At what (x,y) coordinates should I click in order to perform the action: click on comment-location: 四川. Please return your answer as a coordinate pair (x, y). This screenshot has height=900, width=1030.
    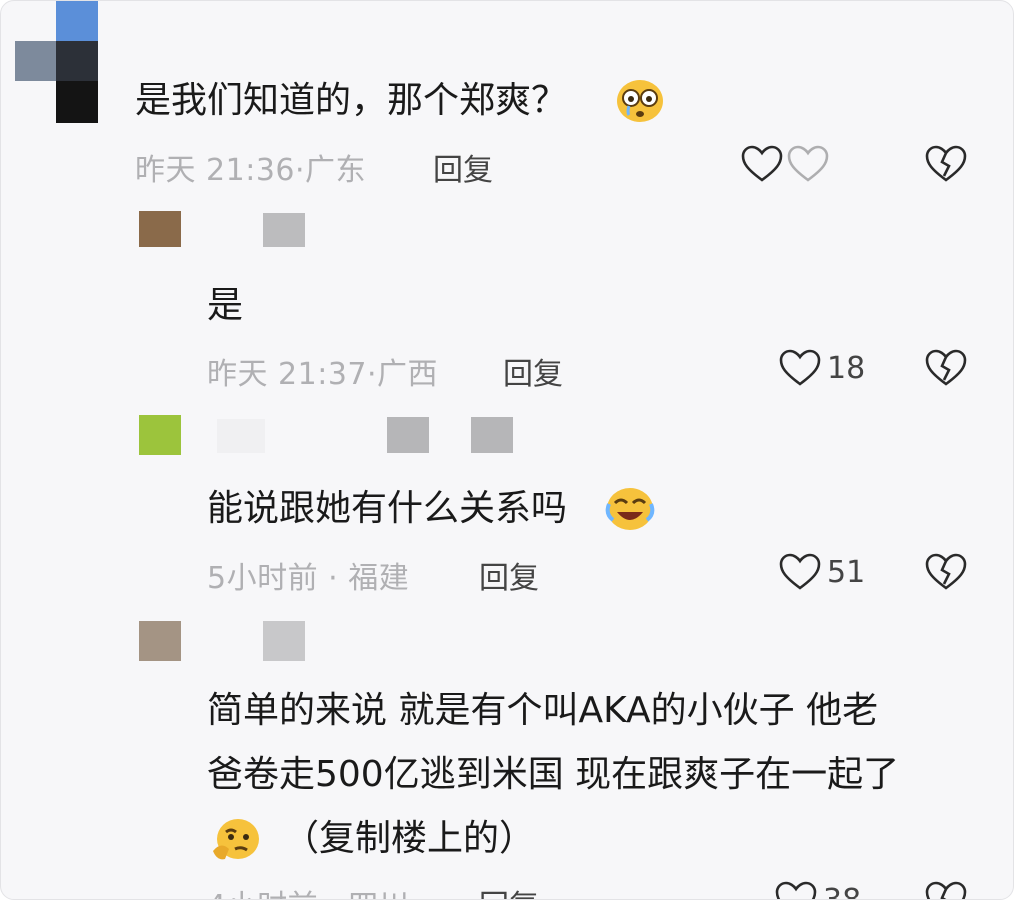
    Looking at the image, I should click on (378, 894).